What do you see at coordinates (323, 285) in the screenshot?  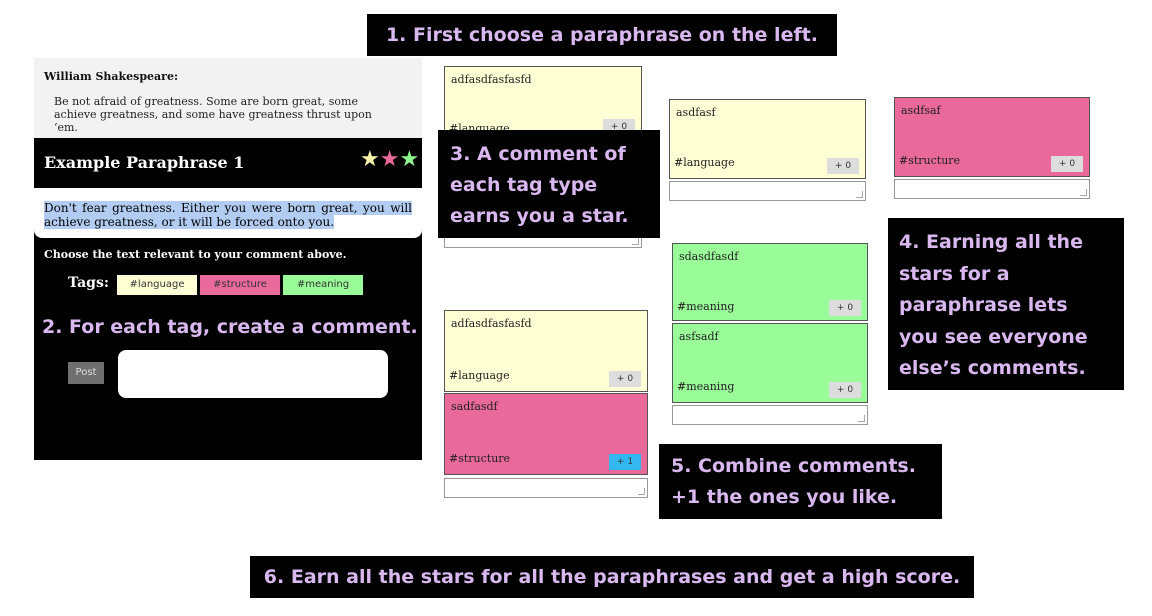 I see `tag-button-meaning: #meaning` at bounding box center [323, 285].